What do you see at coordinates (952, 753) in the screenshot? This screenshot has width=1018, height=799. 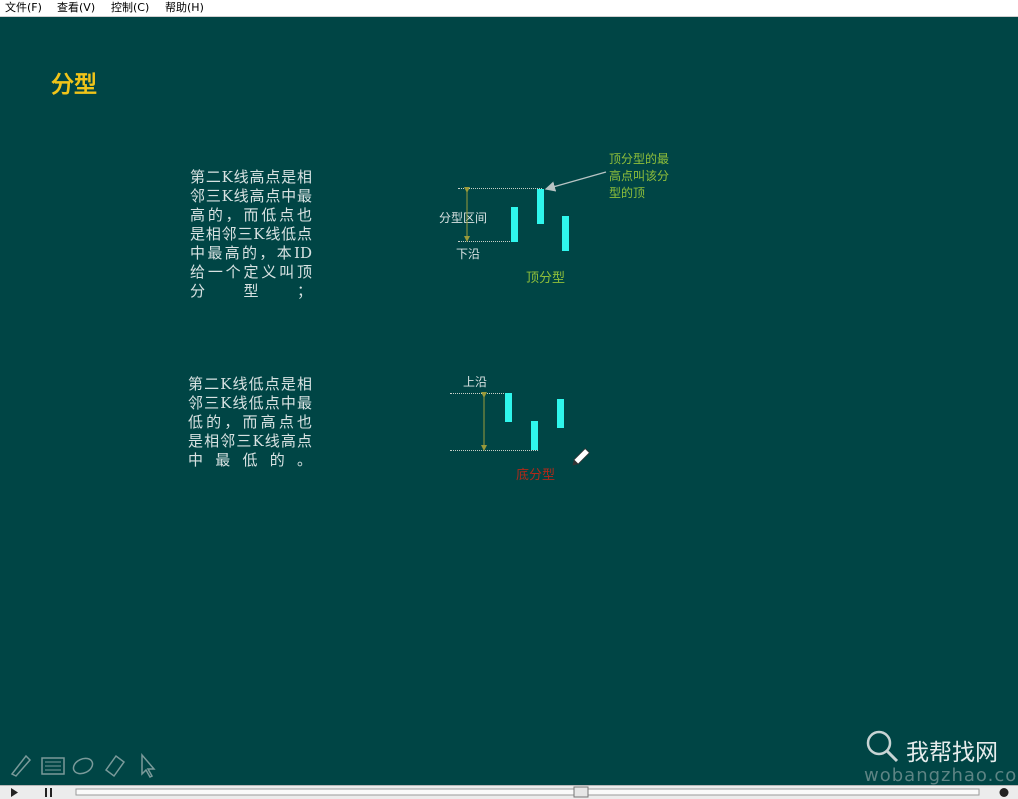 I see `watermark-cn: 我帮找网` at bounding box center [952, 753].